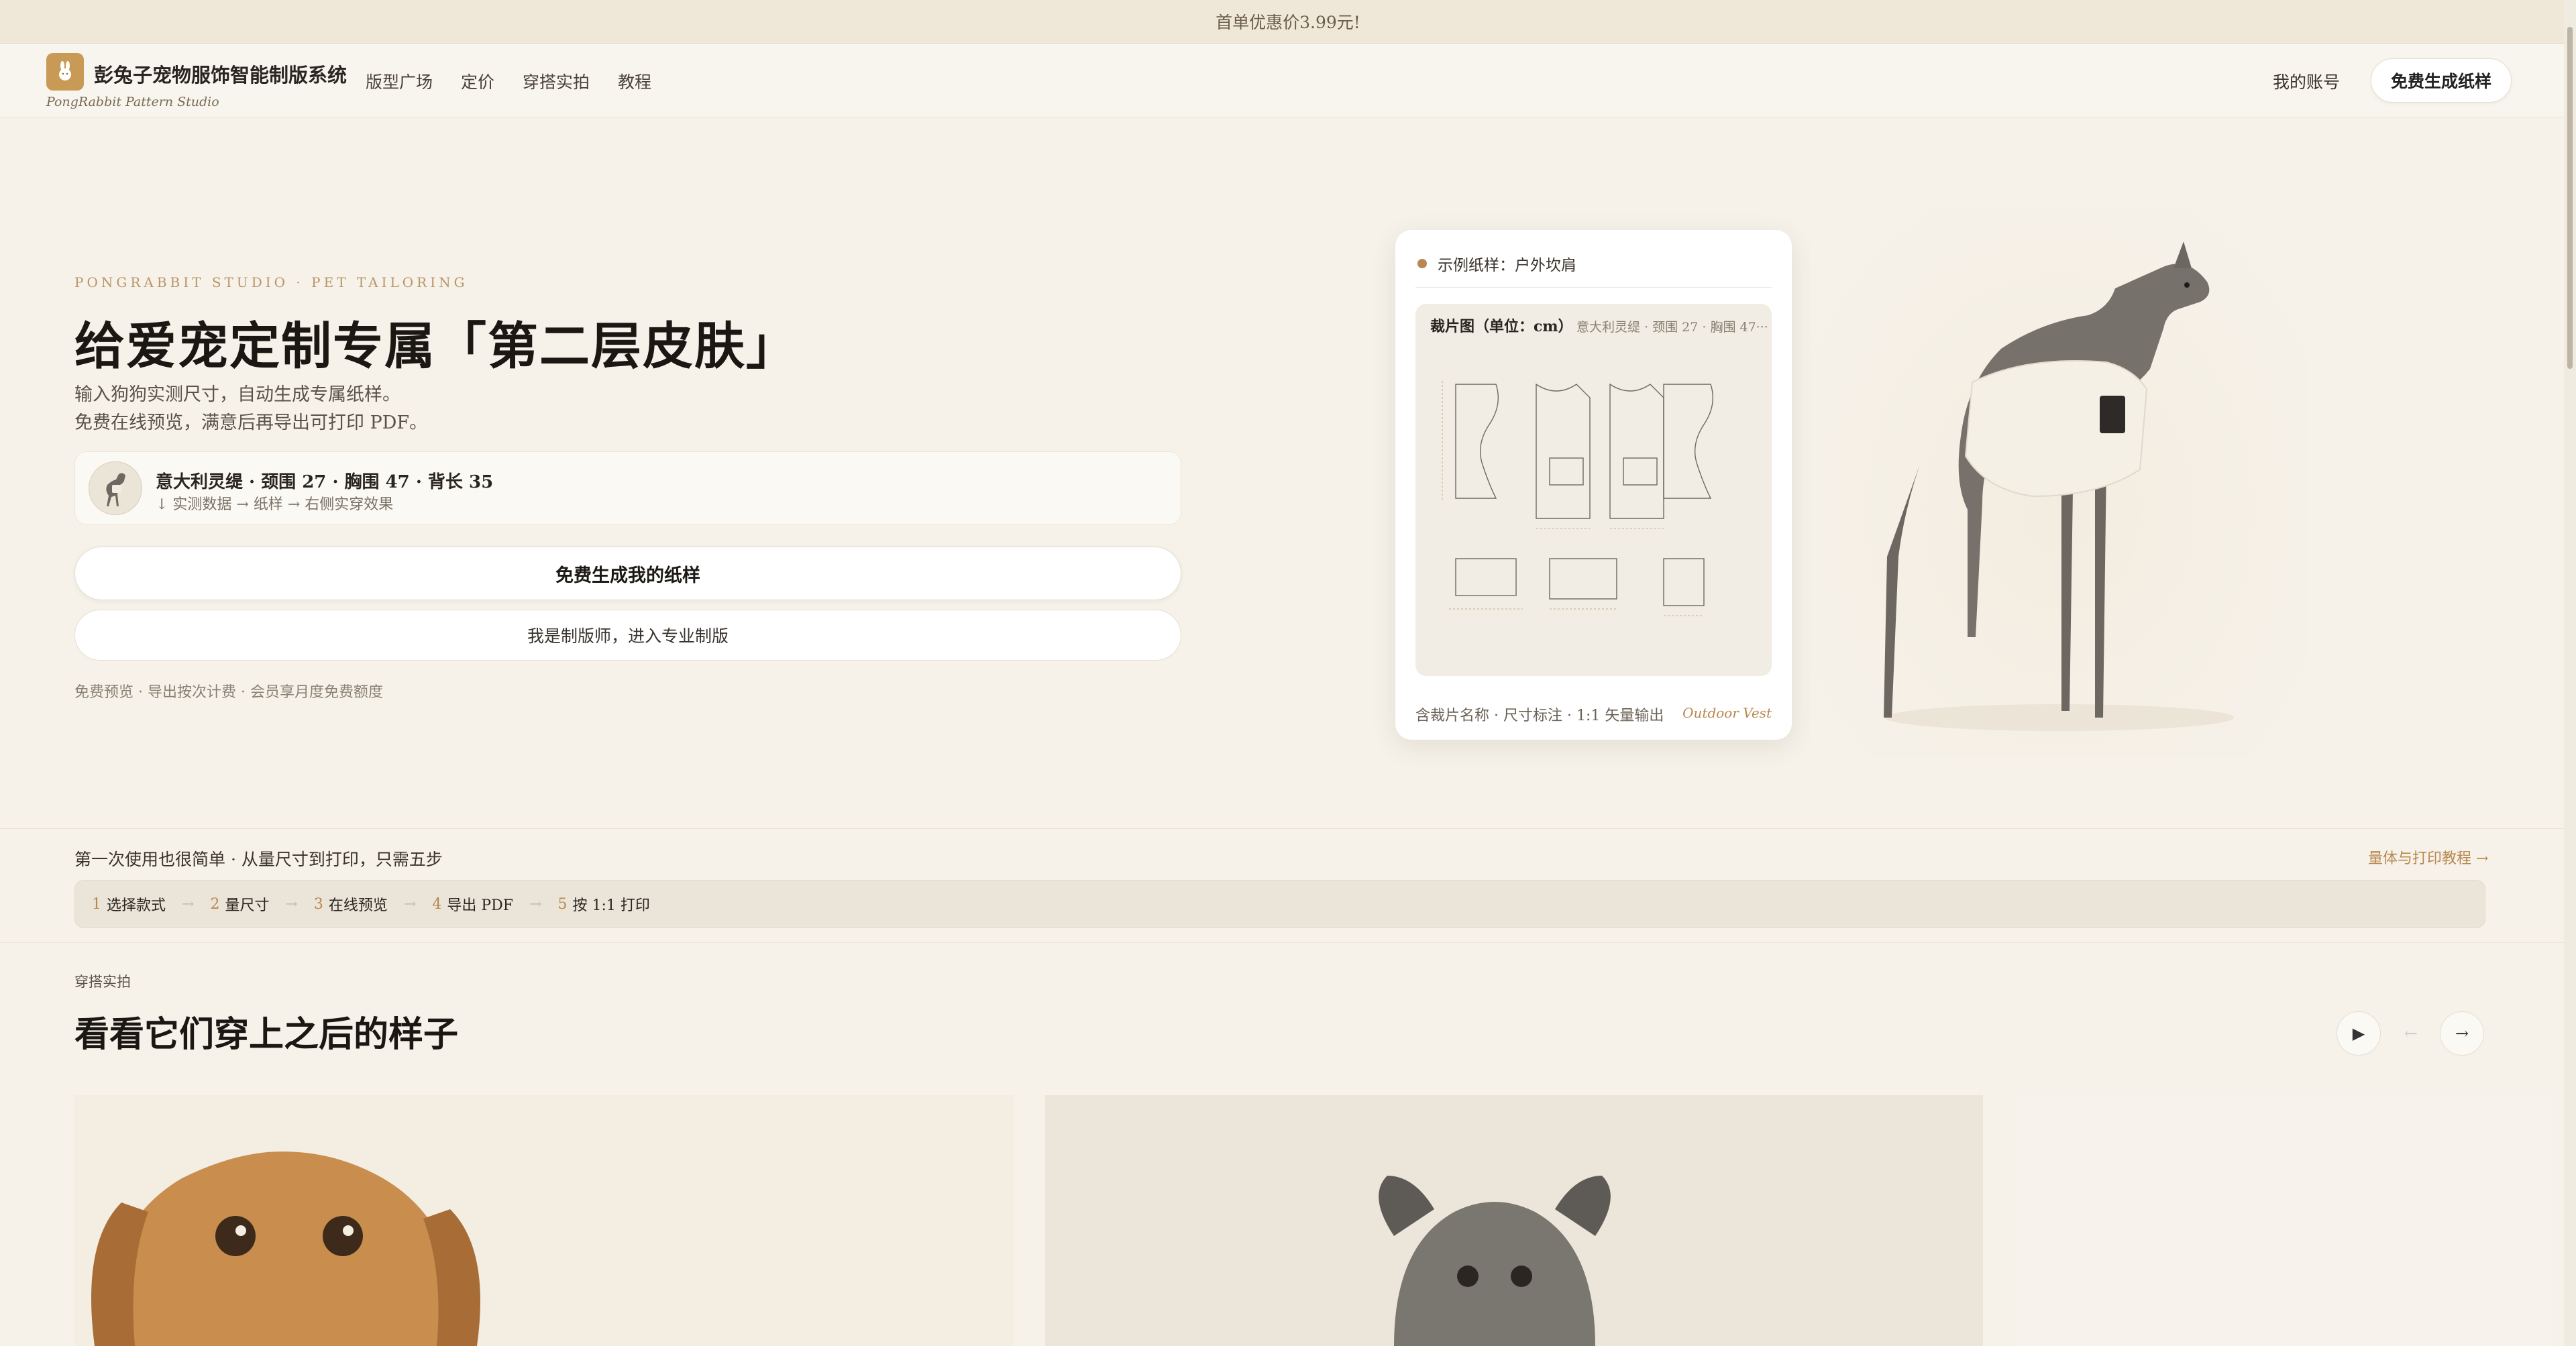  Describe the element at coordinates (266, 1034) in the screenshot. I see `gallery-title: 看看它们穿上之后的样子` at that location.